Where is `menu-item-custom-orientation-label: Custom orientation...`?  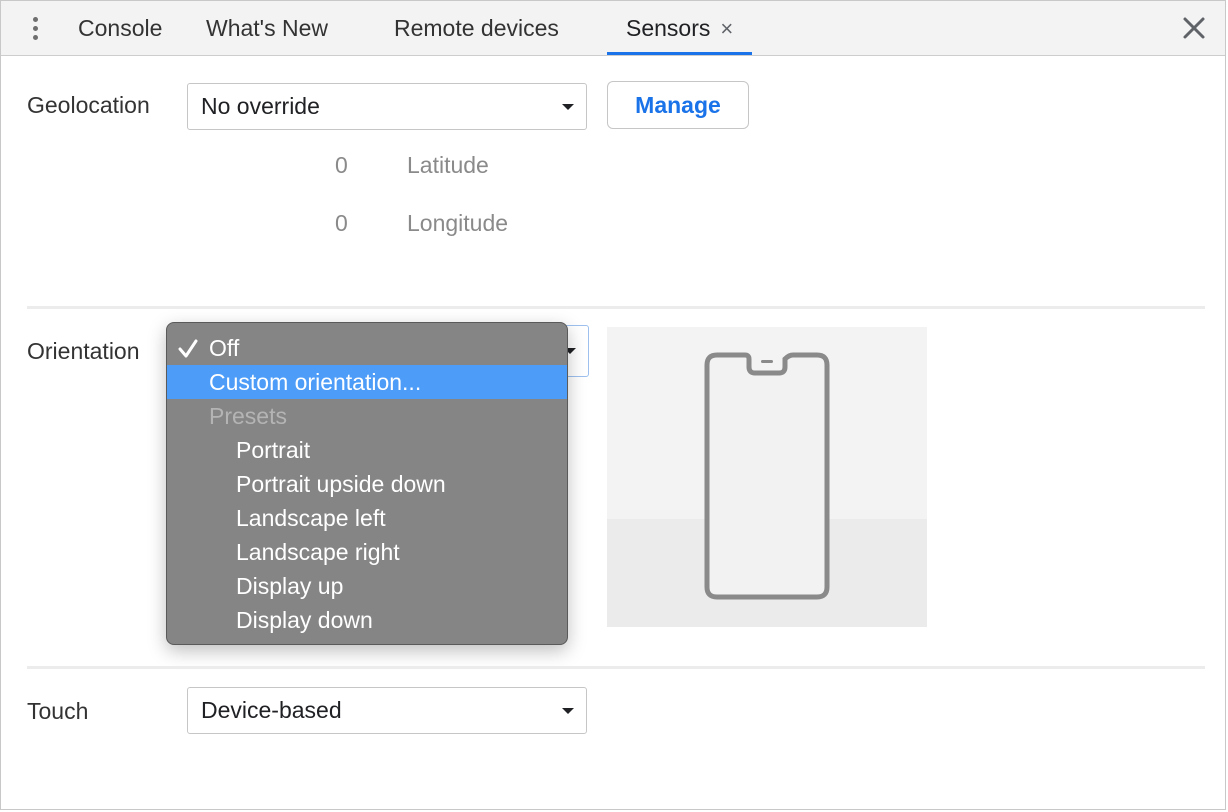 menu-item-custom-orientation-label: Custom orientation... is located at coordinates (315, 382).